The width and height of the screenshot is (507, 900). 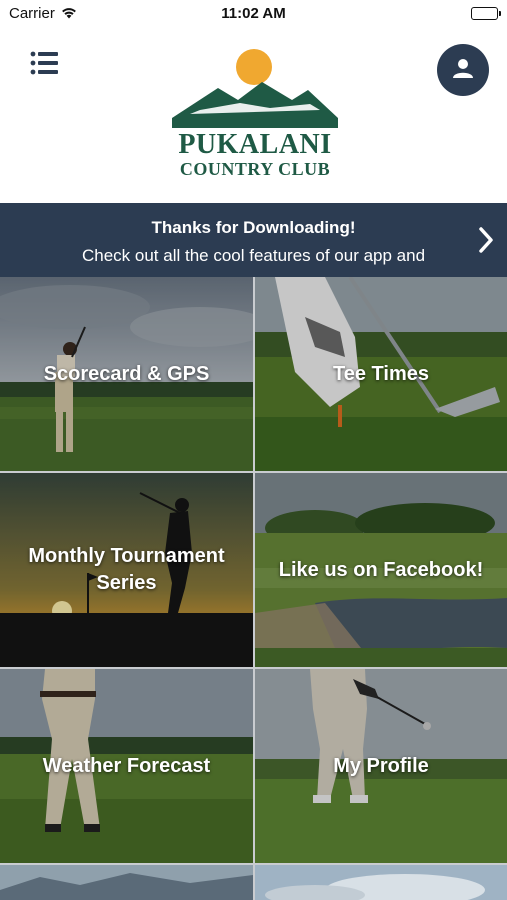 I want to click on menu-button, so click(x=45, y=63).